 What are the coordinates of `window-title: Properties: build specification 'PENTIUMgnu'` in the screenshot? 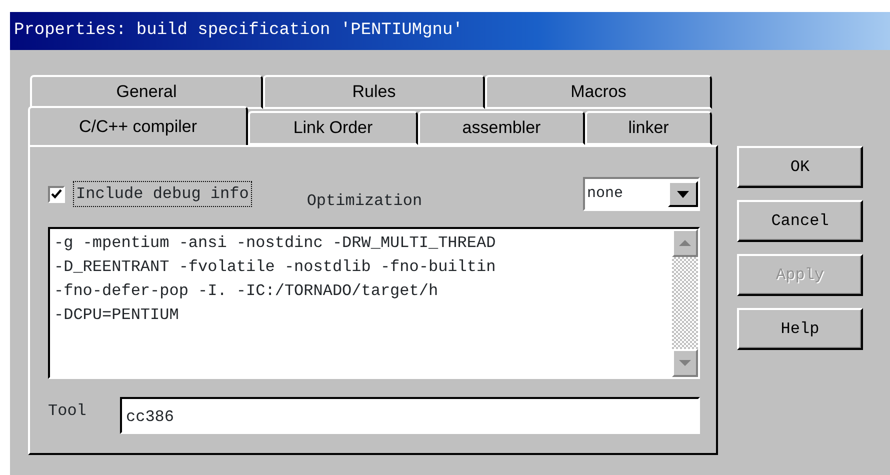 It's located at (450, 31).